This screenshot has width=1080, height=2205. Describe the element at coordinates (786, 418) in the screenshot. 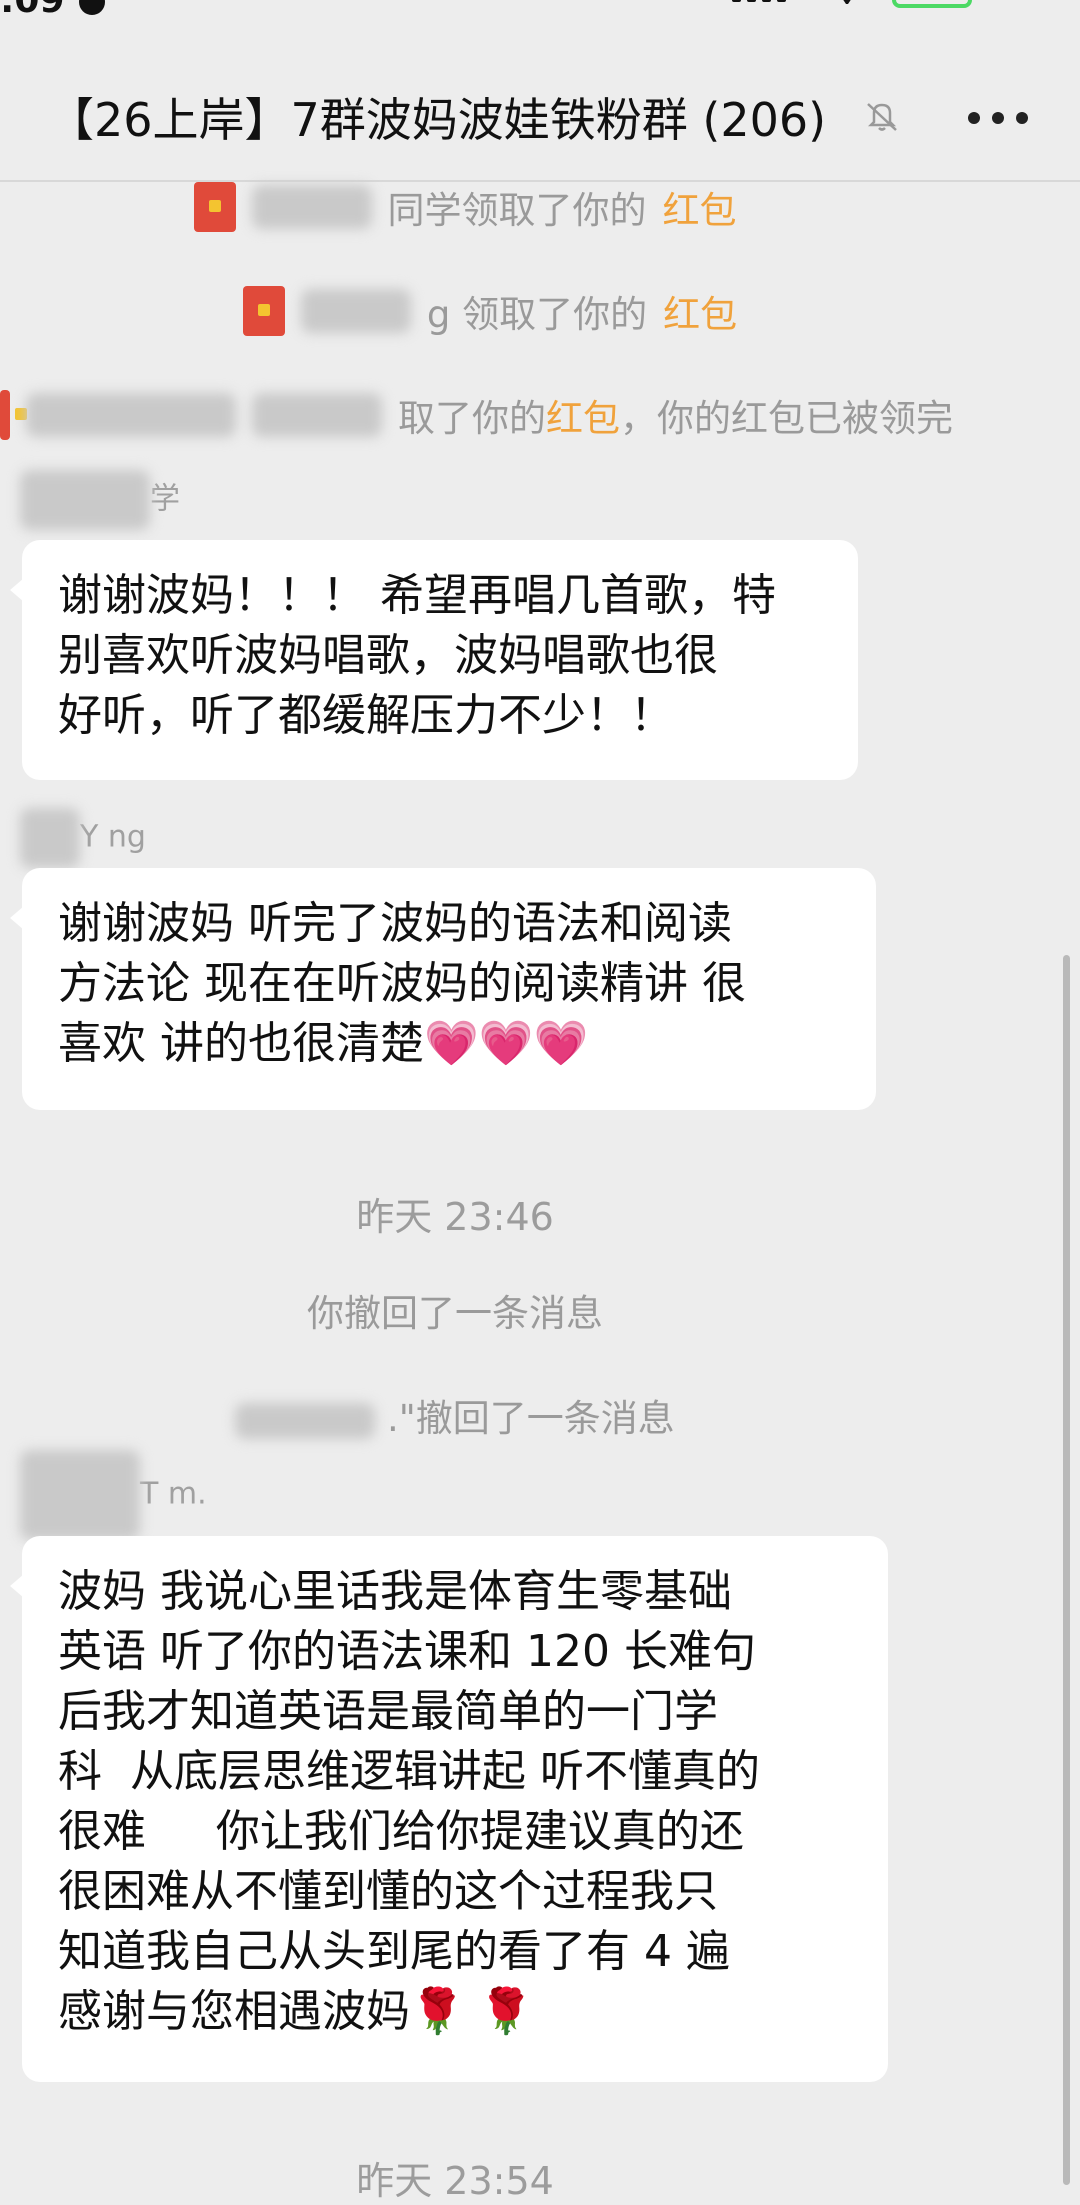

I see `system-message-tail: ，你的红包已被领完` at that location.